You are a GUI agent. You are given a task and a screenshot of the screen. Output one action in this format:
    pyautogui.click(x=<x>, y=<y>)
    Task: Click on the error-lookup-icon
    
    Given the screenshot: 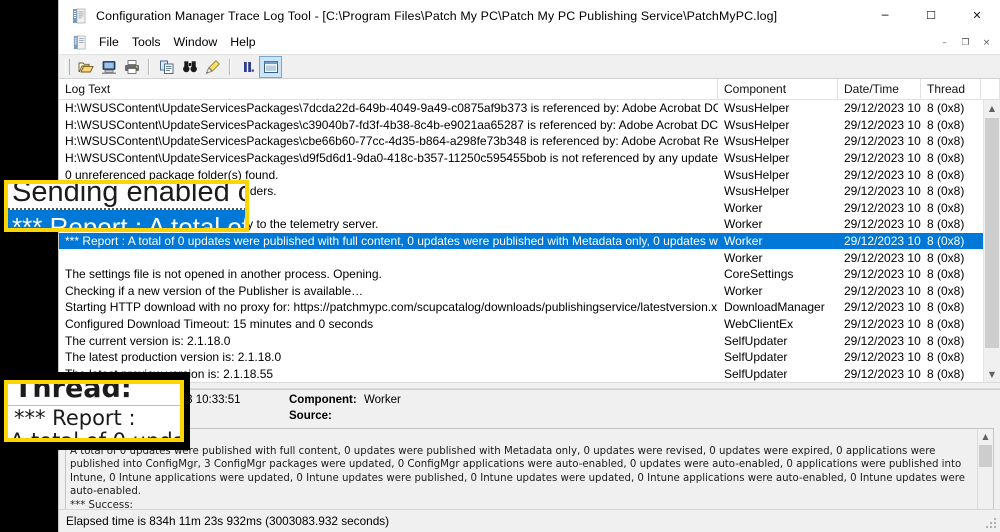 What is the action you would take?
    pyautogui.click(x=270, y=66)
    